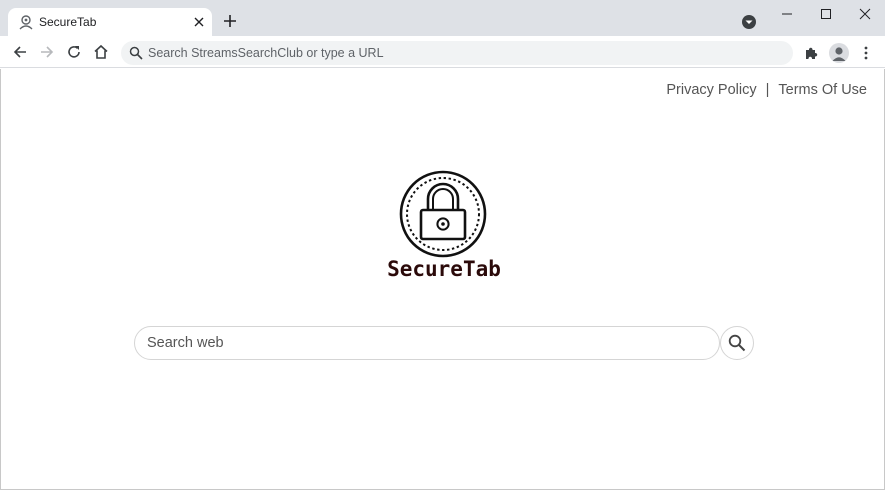  I want to click on menu-kebab-icon, so click(866, 53).